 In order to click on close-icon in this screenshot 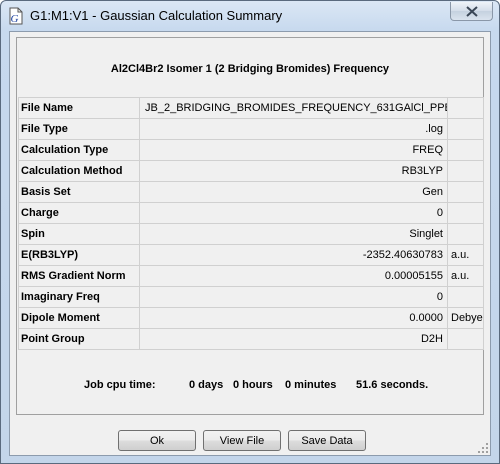, I will do `click(472, 11)`.